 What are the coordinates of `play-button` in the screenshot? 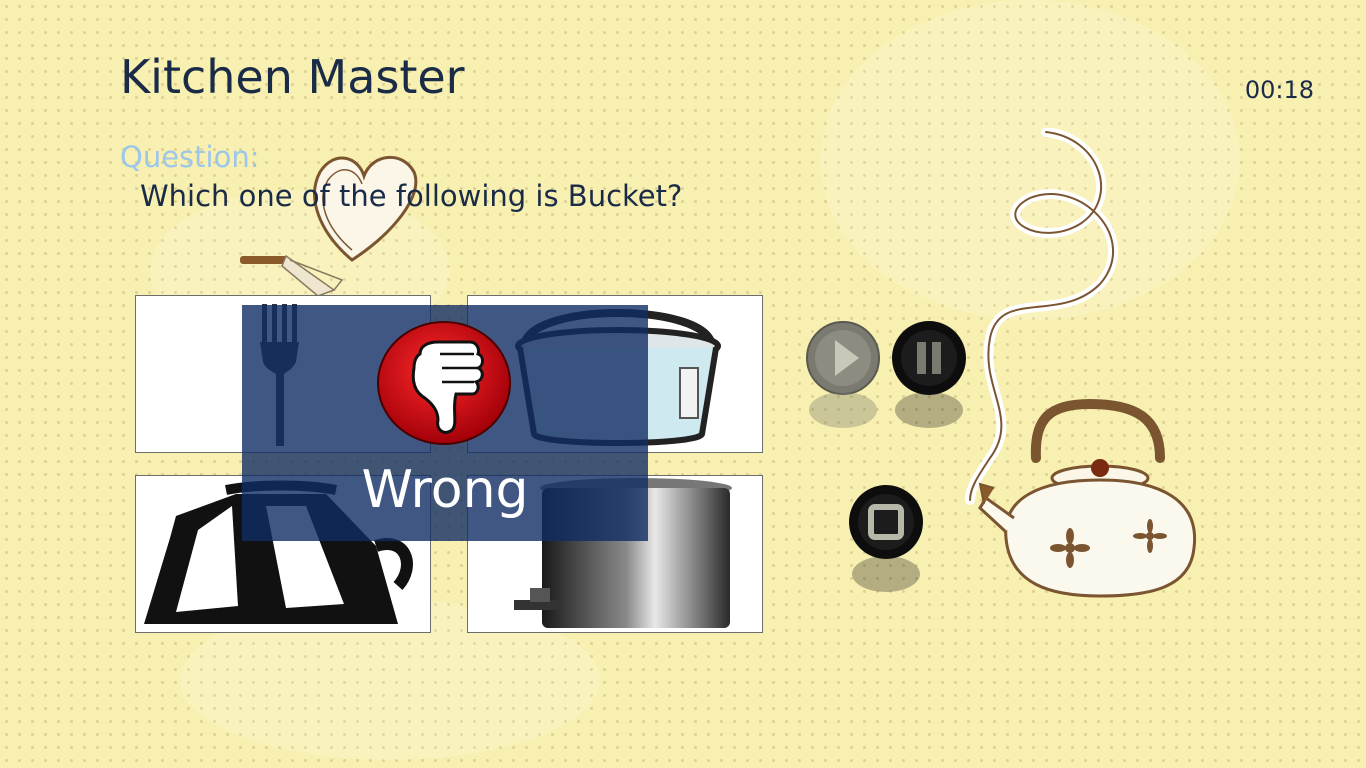 It's located at (843, 378).